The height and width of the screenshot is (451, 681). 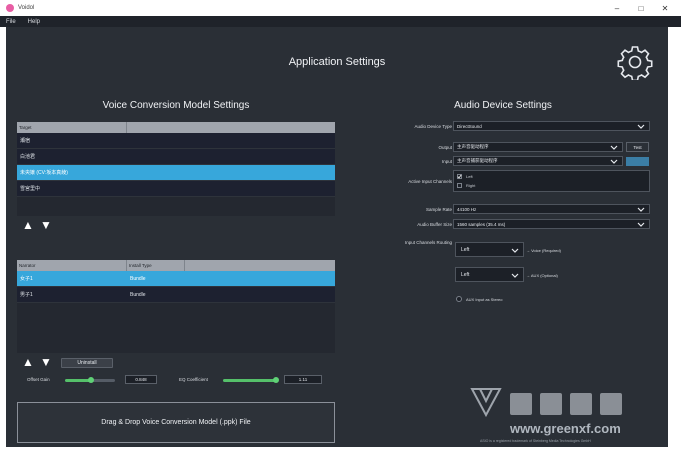 I want to click on target-name: 瀬宿, so click(x=25, y=141).